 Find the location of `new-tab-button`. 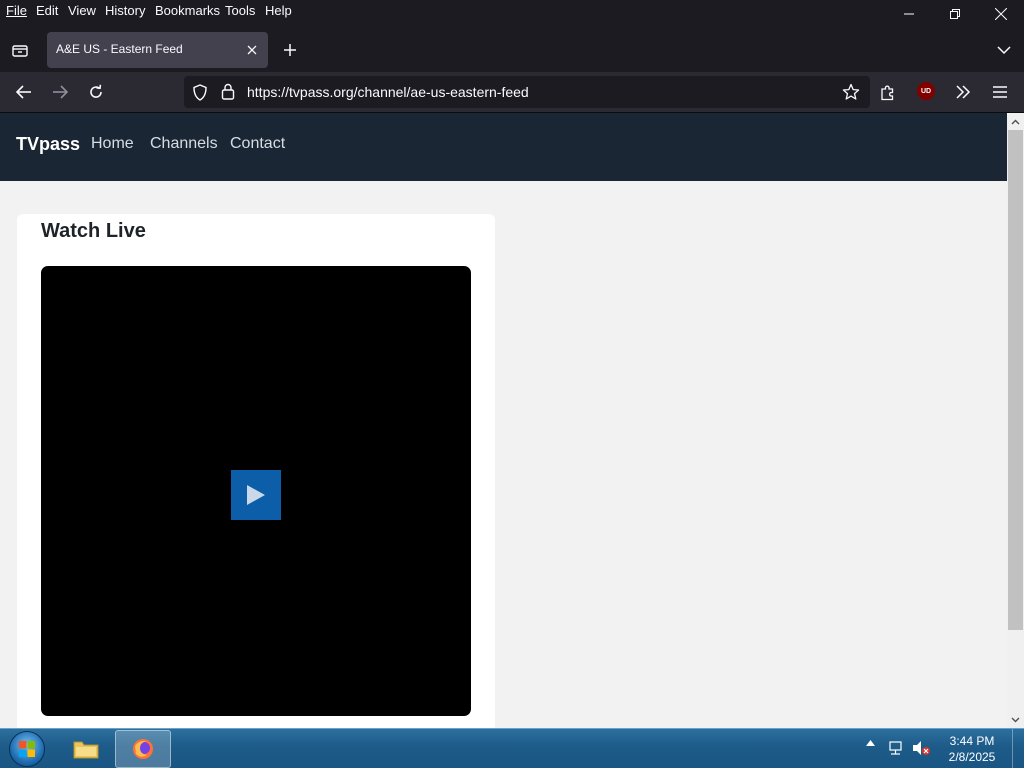

new-tab-button is located at coordinates (290, 50).